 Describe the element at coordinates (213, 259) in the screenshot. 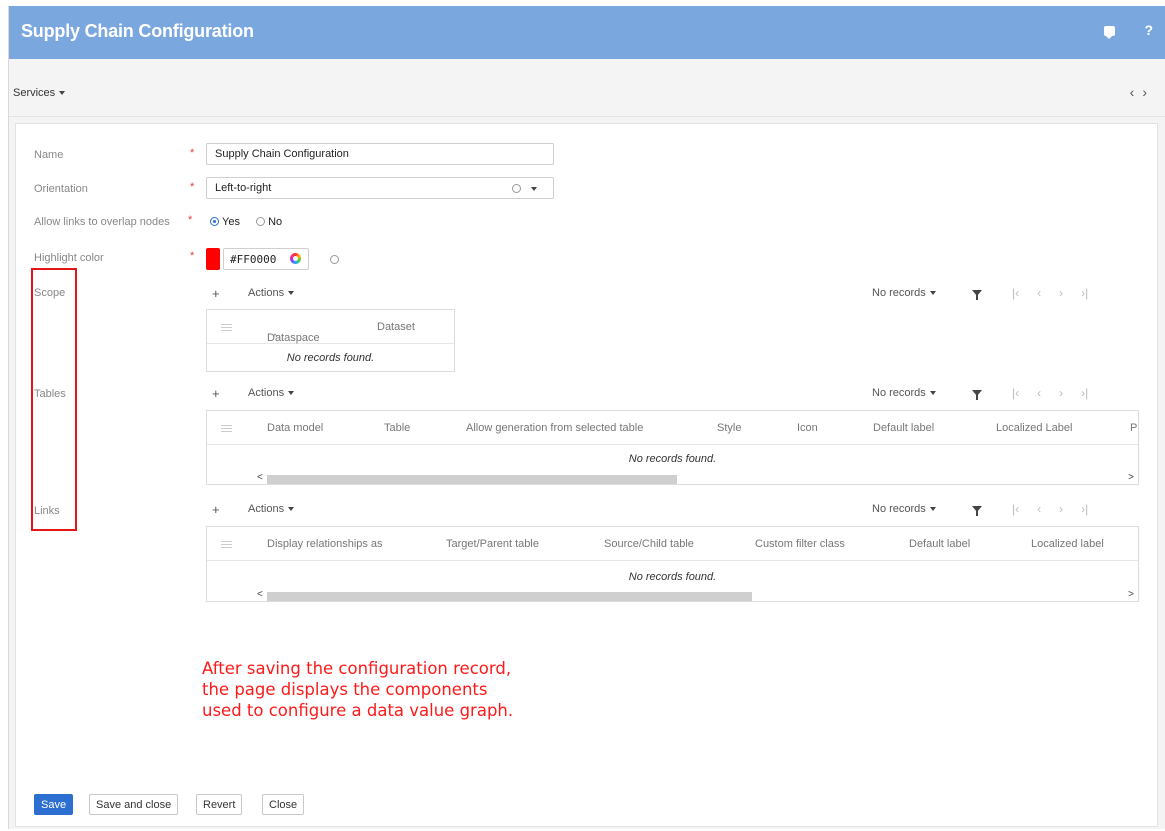

I see `color-swatch` at that location.